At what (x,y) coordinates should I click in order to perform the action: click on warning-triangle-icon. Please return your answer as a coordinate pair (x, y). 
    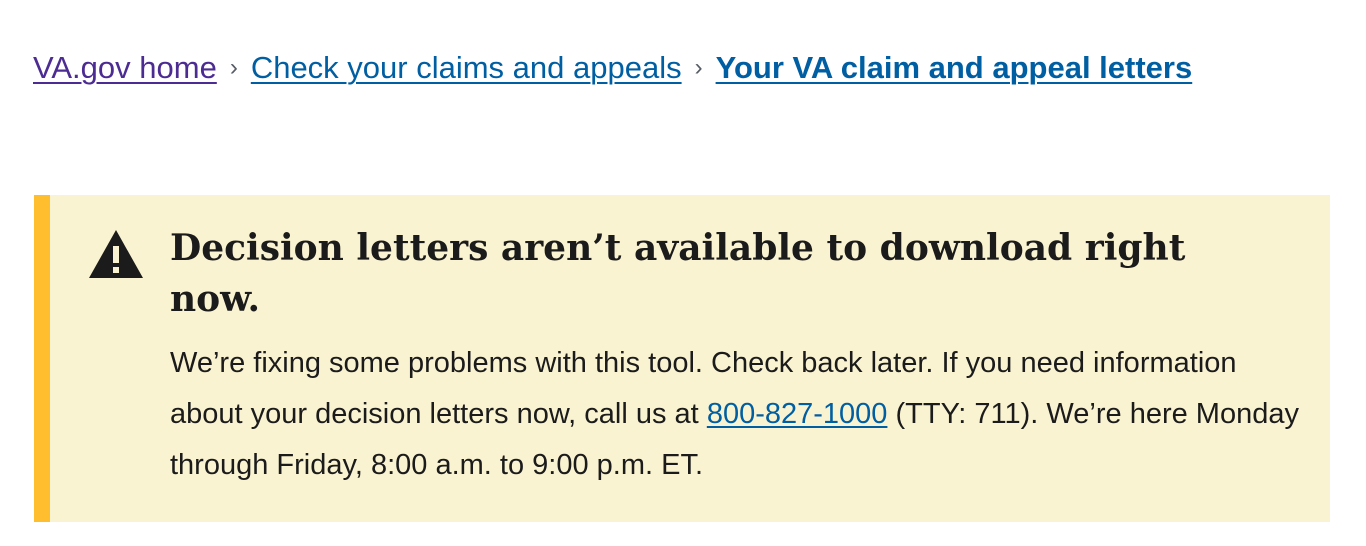
    Looking at the image, I should click on (116, 254).